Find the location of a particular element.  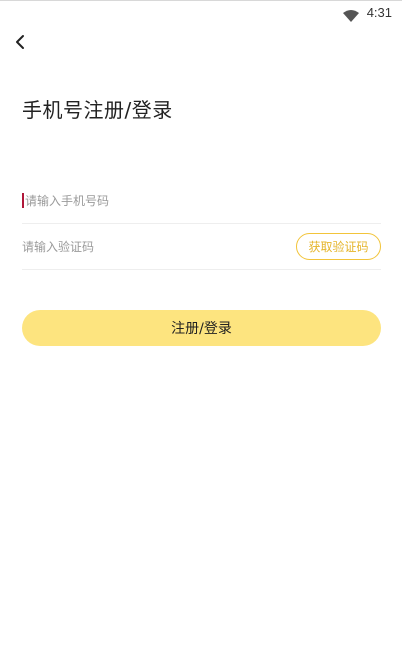

phone-input is located at coordinates (203, 200).